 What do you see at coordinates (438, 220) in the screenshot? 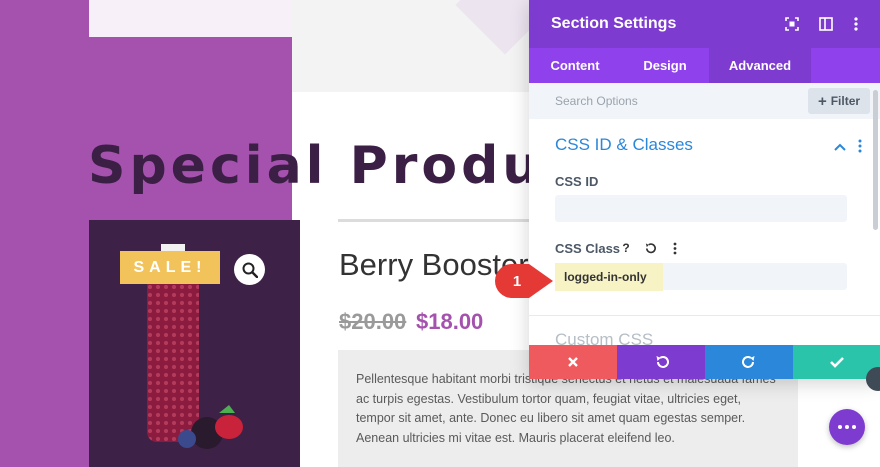
I see `title-divider` at bounding box center [438, 220].